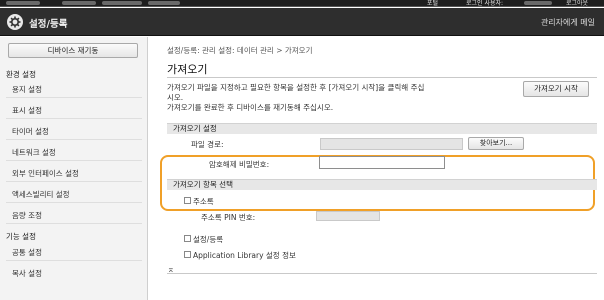 This screenshot has height=300, width=604. I want to click on device-reboot-button: 디바이스 재기동, so click(73, 50).